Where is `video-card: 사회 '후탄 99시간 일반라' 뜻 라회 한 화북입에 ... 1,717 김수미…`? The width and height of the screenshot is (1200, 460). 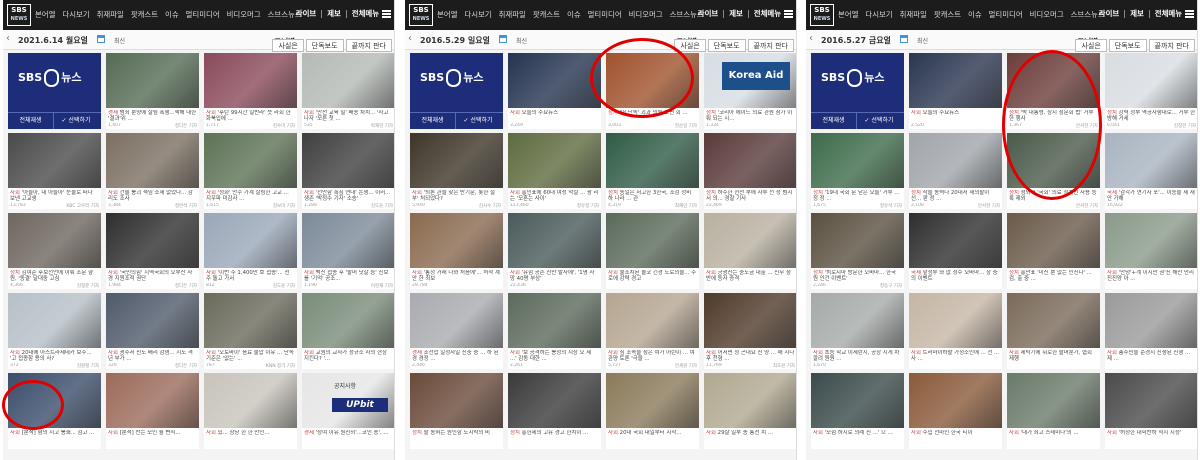
video-card: 사회 '후탄 99시간 일반라' 뜻 라회 한 화북입에 ... 1,717 김수미… is located at coordinates (250, 91).